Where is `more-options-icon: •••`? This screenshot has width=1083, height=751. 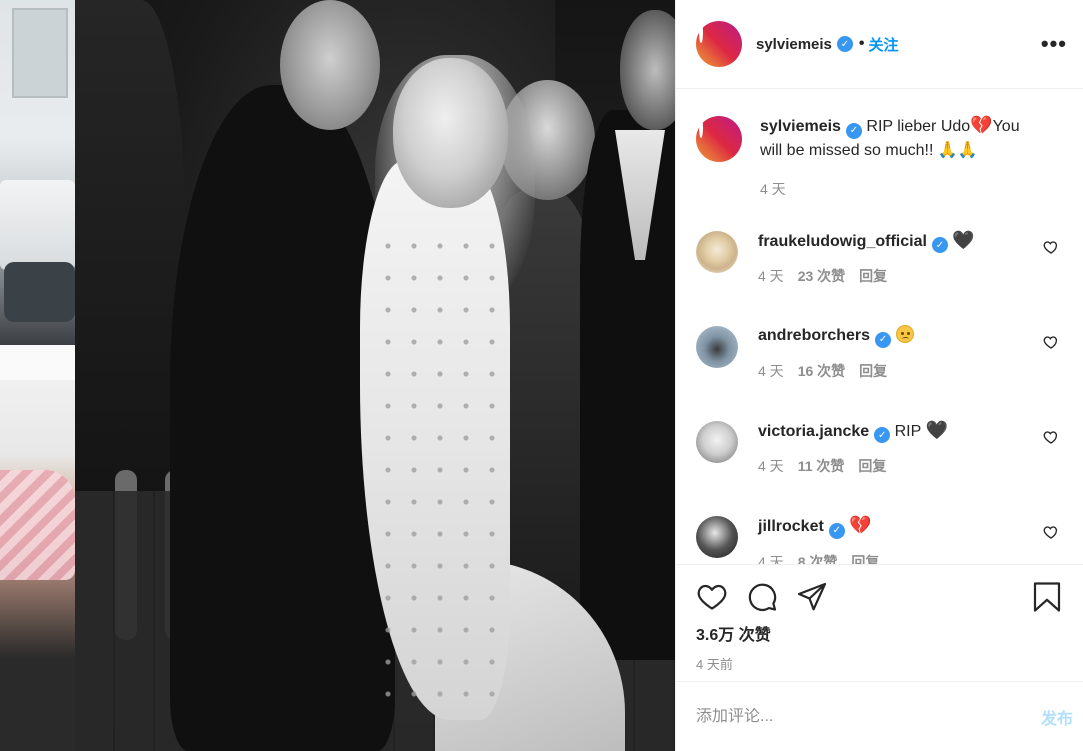 more-options-icon: ••• is located at coordinates (1054, 44).